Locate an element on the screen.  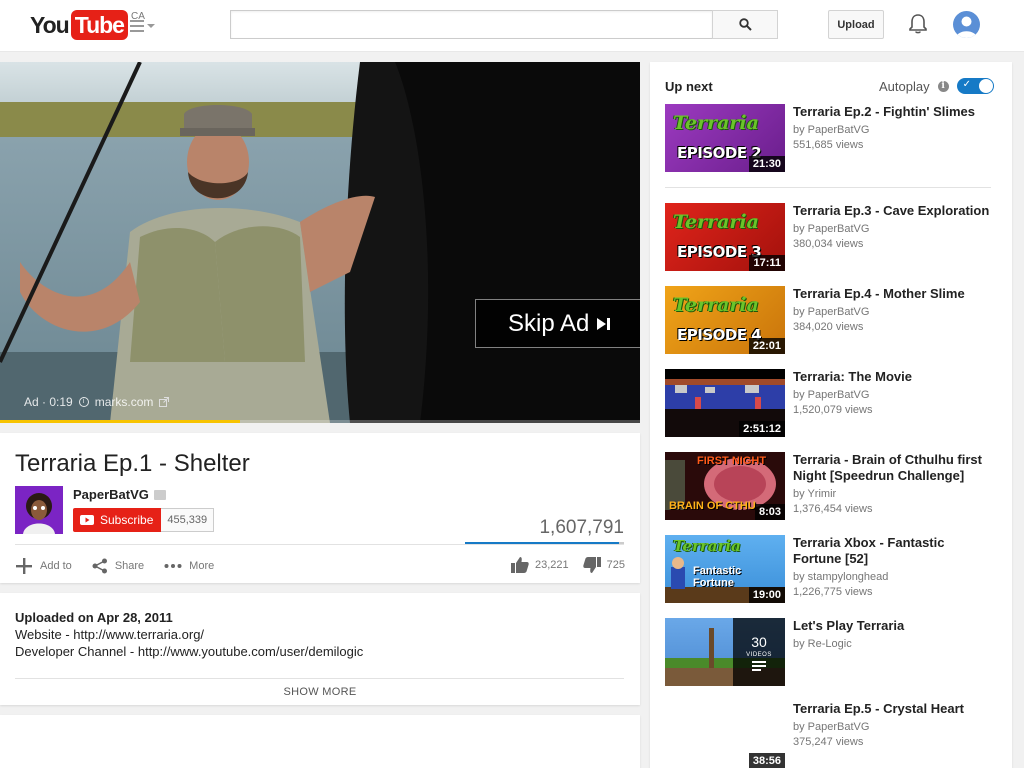
video-title-link: Terraria Ep.4 - Mother Slime is located at coordinates (893, 294).